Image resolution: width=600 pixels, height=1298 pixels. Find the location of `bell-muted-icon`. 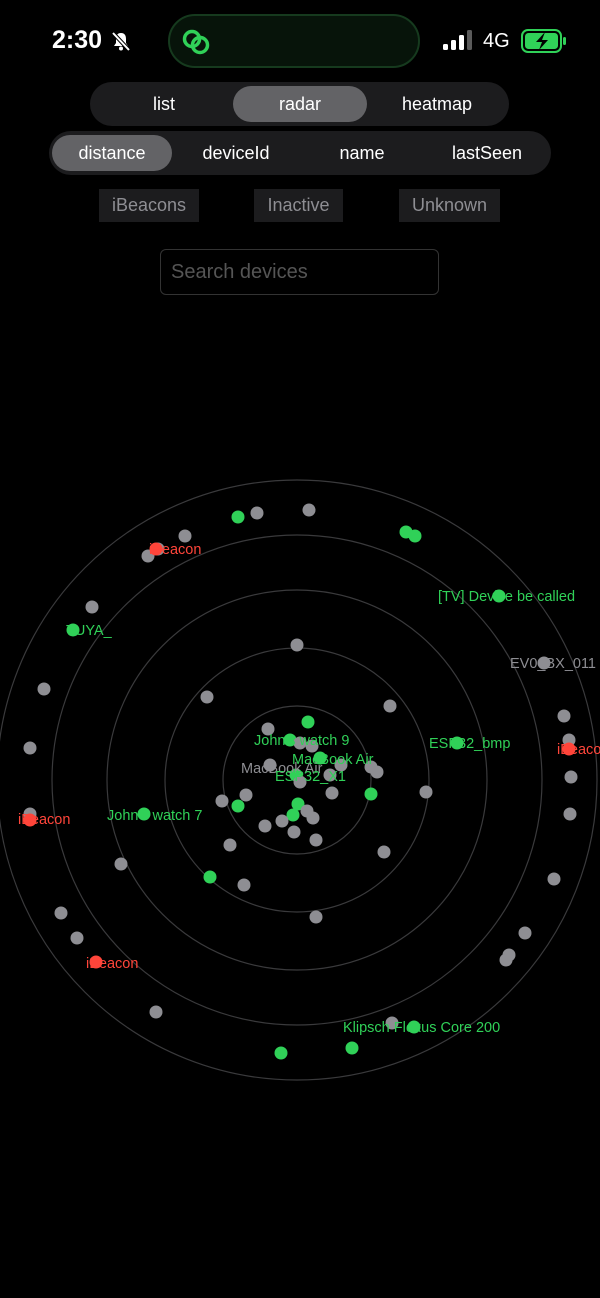

bell-muted-icon is located at coordinates (121, 41).